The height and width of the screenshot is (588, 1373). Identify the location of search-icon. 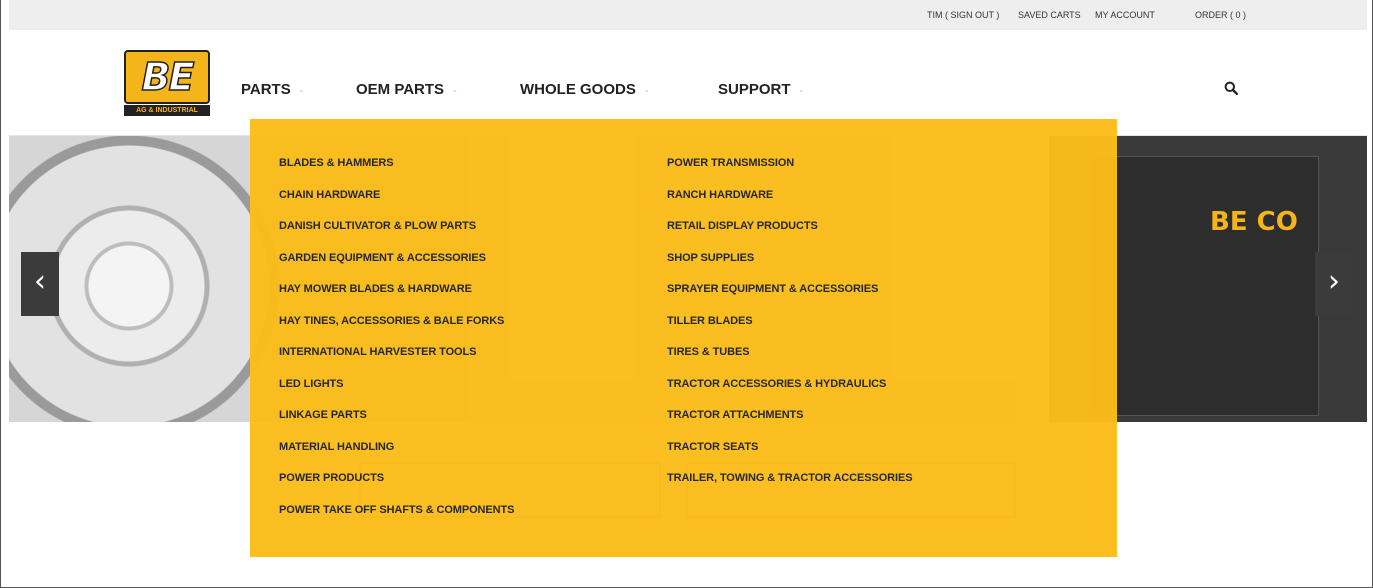
(1231, 88).